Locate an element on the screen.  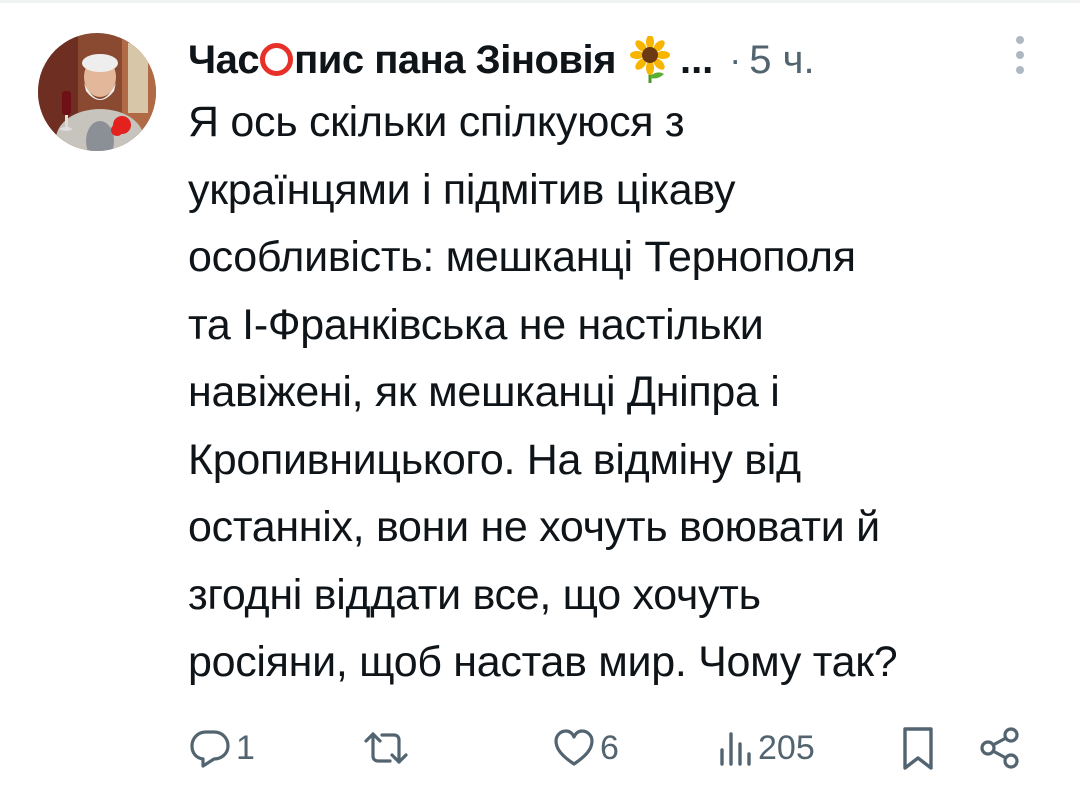
views-button: 205 is located at coordinates (764, 748).